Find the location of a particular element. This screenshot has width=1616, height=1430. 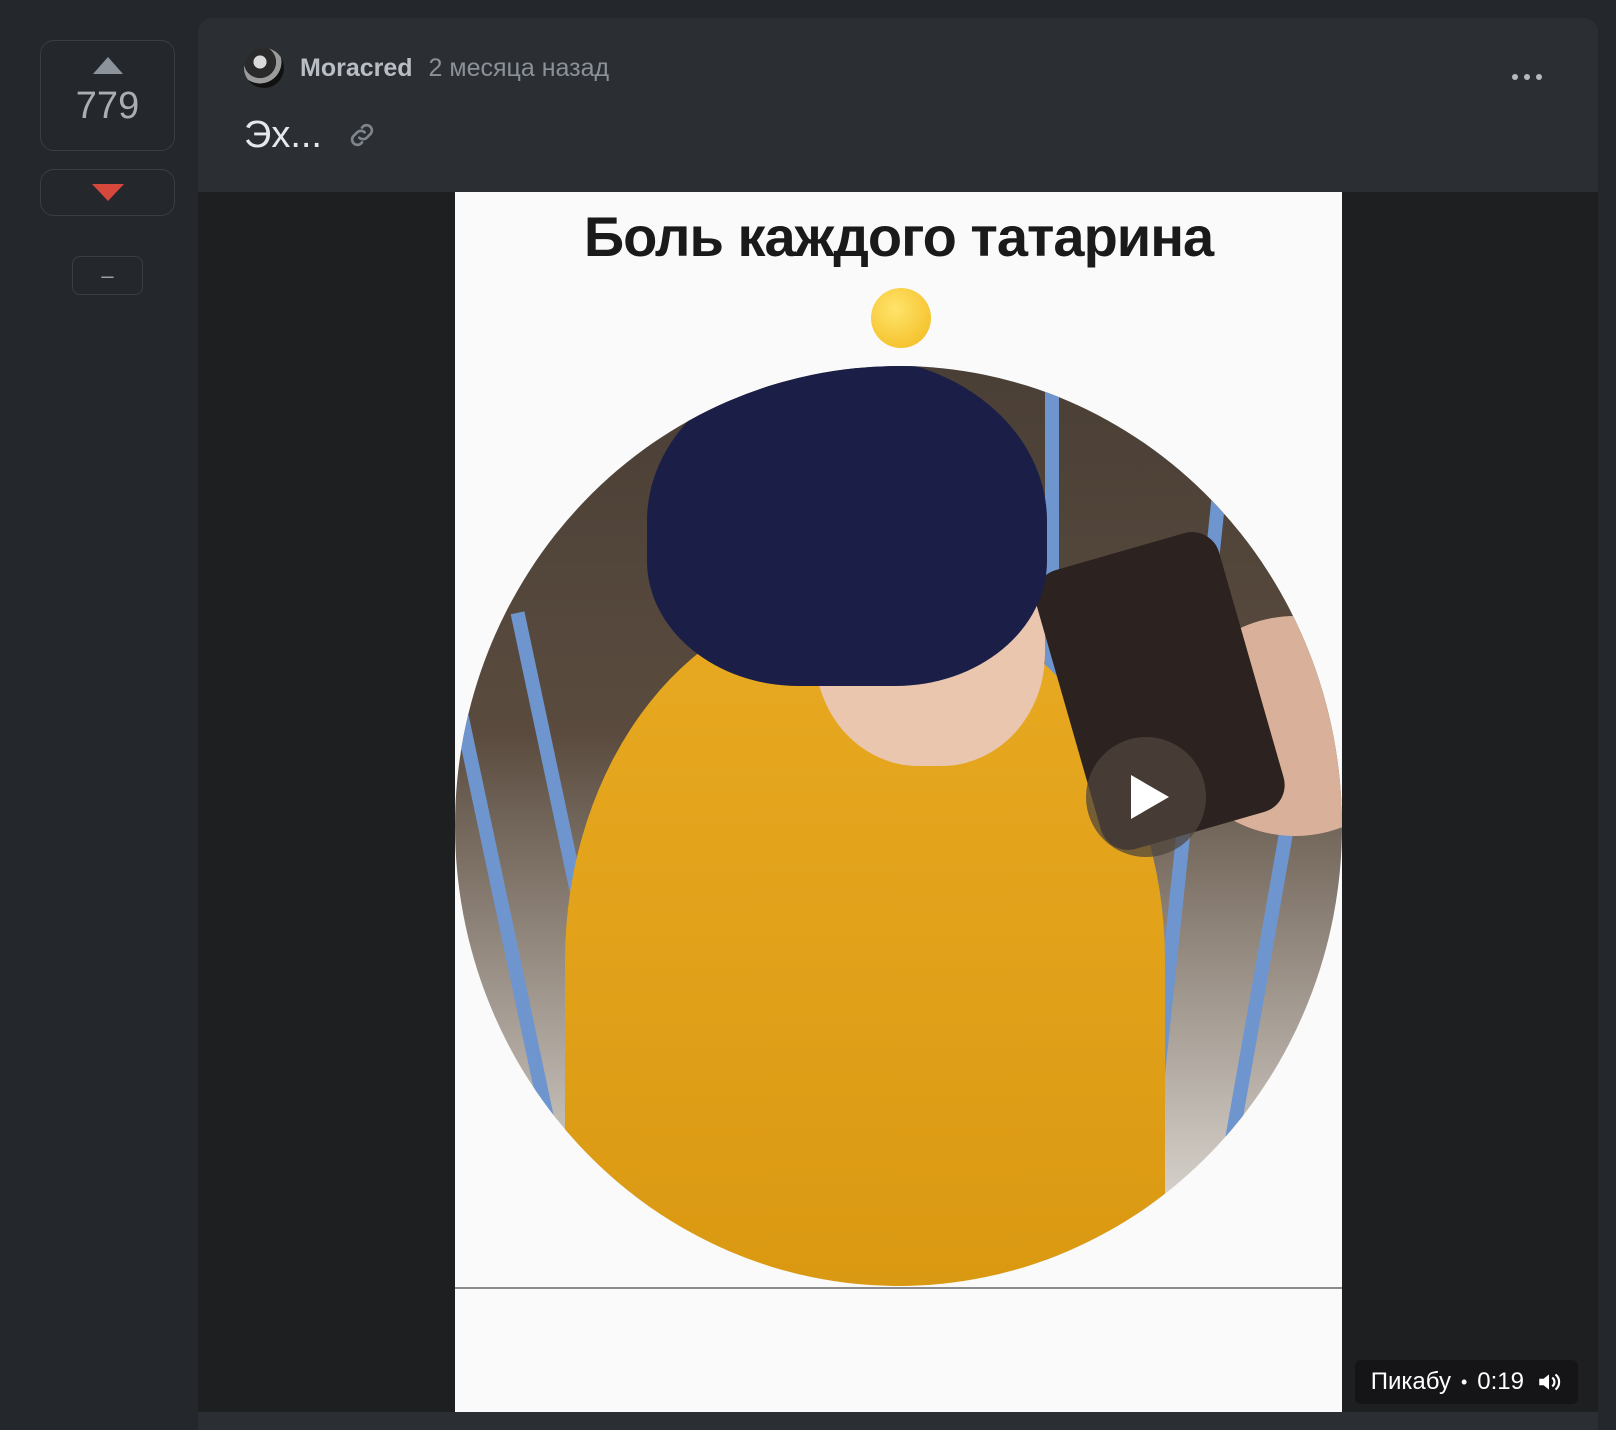

downvote-button is located at coordinates (107, 192).